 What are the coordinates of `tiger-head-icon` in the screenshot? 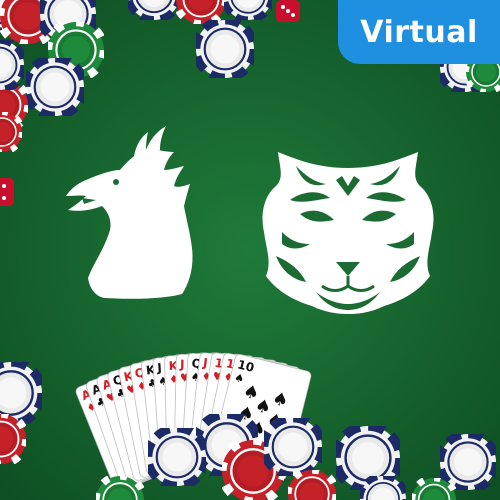 It's located at (348, 233).